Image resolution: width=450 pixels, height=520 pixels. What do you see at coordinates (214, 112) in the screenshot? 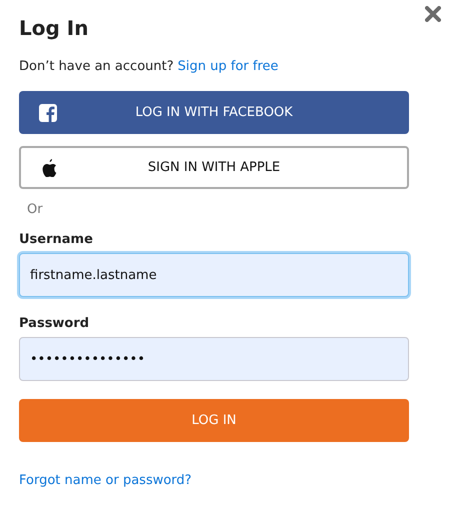
I see `facebook-login-button: LOG IN WITH FACEBOOK` at bounding box center [214, 112].